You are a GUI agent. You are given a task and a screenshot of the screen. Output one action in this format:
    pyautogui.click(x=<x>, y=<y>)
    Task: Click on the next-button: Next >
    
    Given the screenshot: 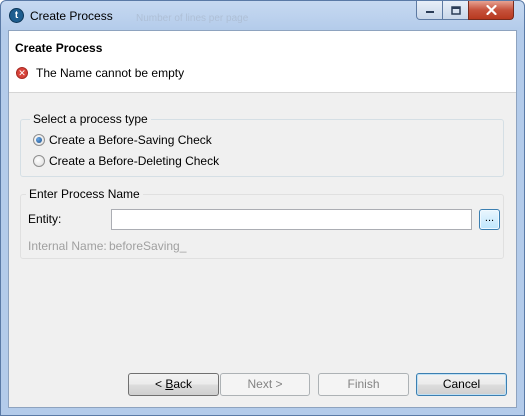 What is the action you would take?
    pyautogui.click(x=265, y=384)
    